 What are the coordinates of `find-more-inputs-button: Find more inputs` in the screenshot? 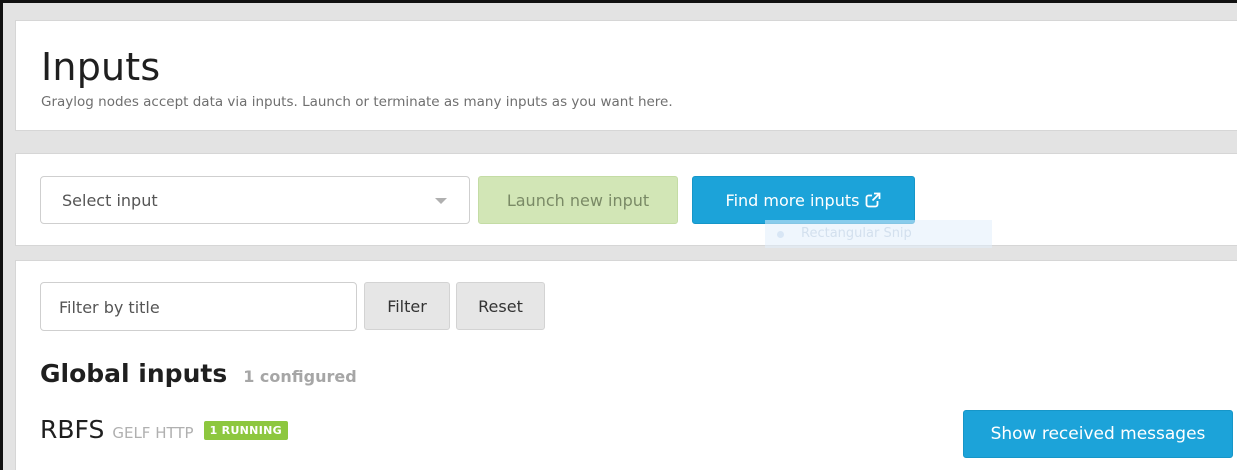 It's located at (803, 200).